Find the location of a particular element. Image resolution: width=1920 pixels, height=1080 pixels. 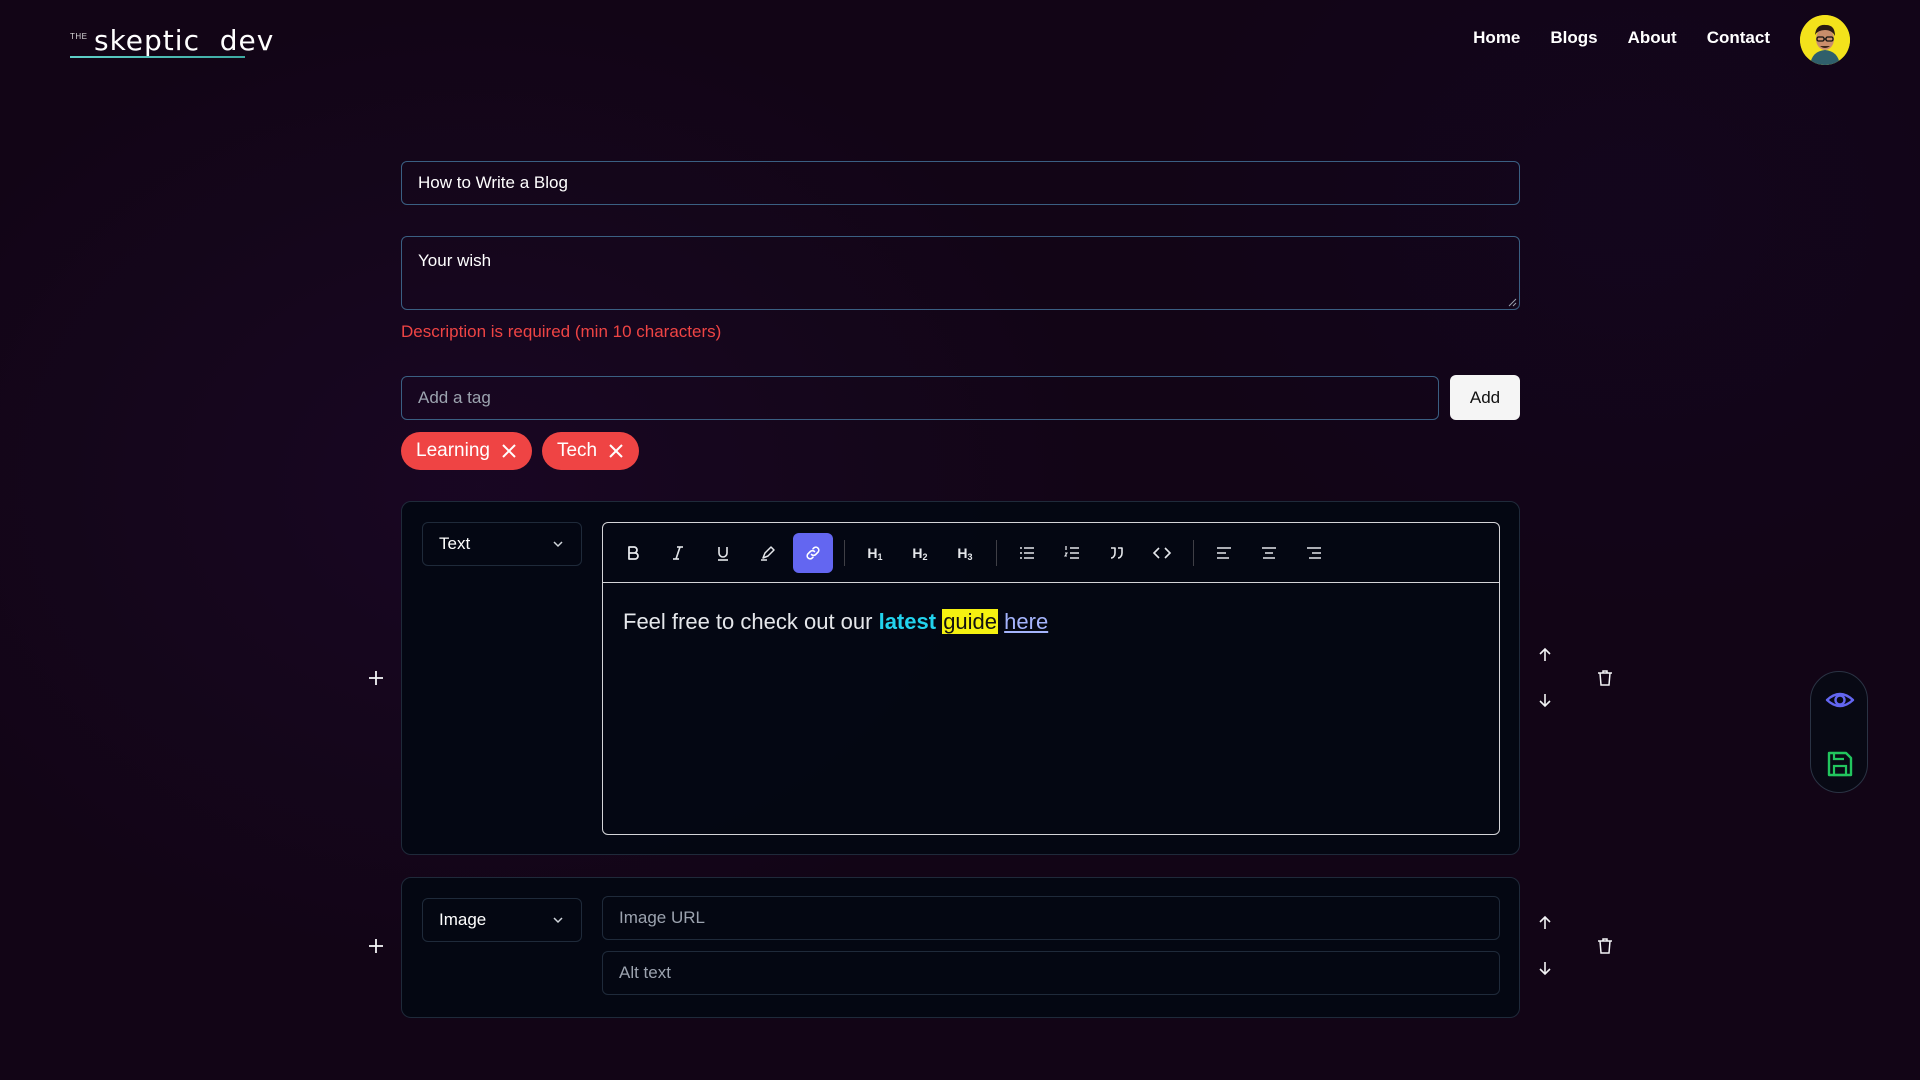

h2-icon: H2 is located at coordinates (920, 553).